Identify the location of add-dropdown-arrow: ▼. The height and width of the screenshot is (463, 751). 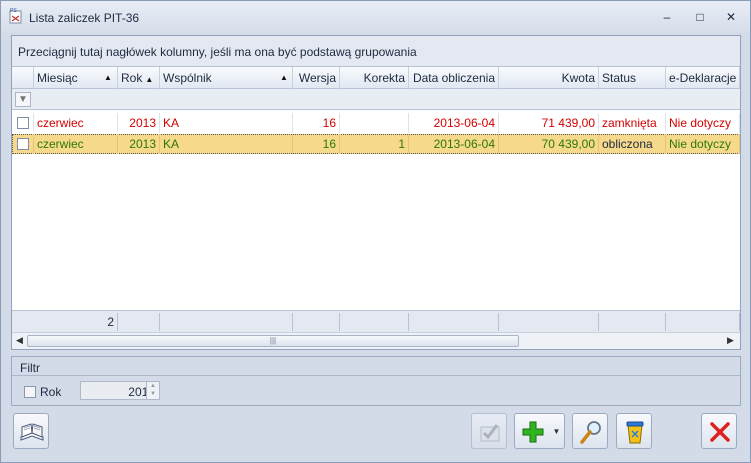
(557, 431).